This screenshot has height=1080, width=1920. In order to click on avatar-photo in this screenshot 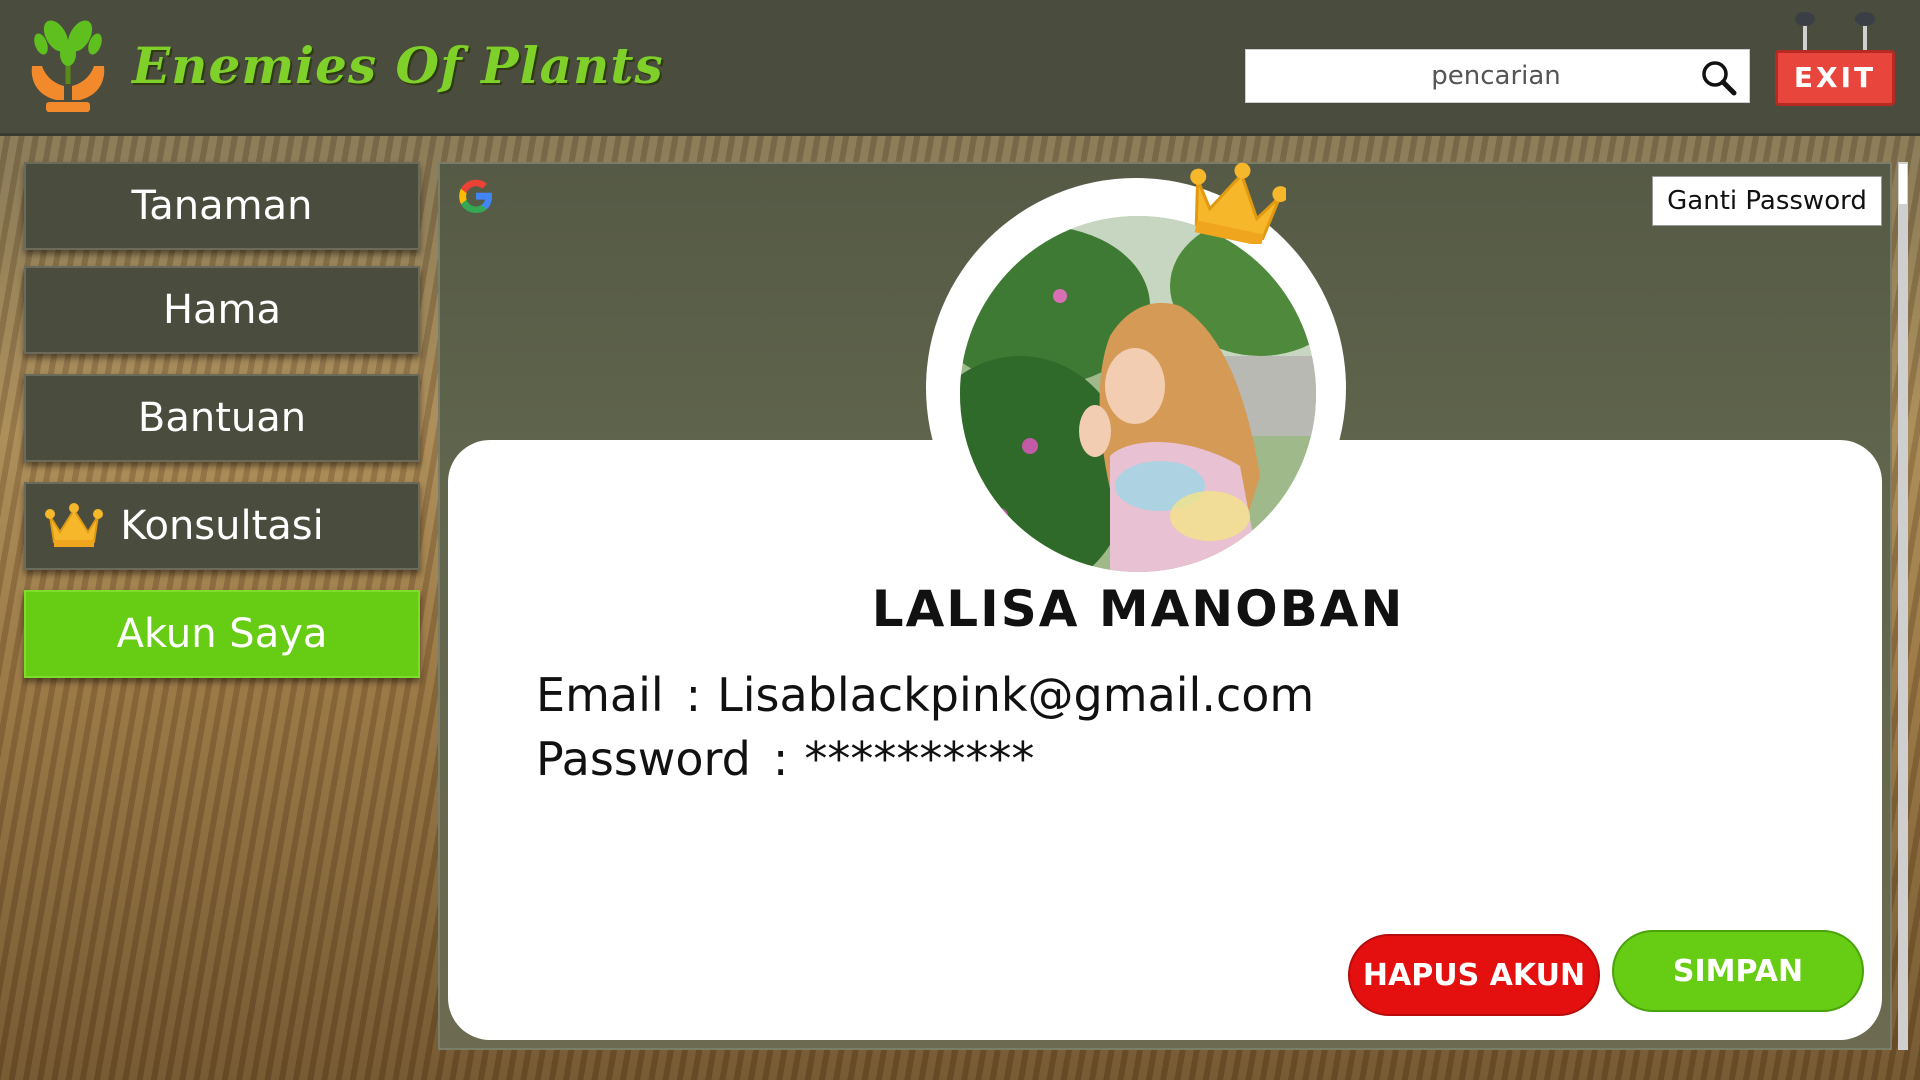, I will do `click(1138, 394)`.